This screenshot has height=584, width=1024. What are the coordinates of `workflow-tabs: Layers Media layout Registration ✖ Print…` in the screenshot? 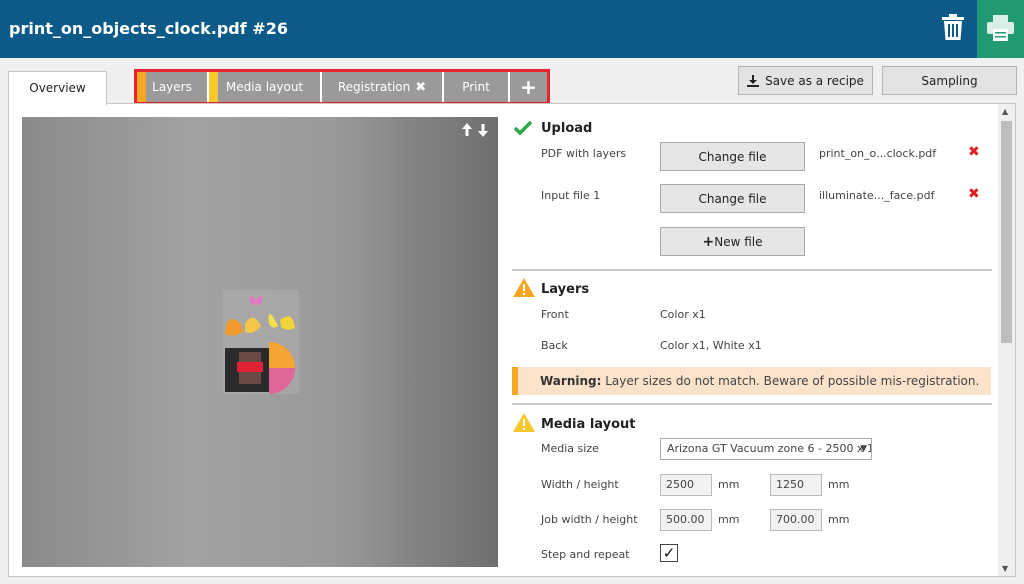 It's located at (342, 87).